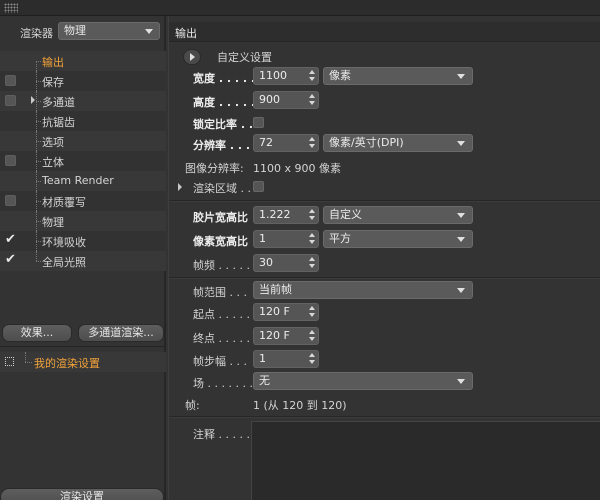 This screenshot has width=600, height=500. I want to click on film-aspect-row: 胶片宽高比 1.222 自定义, so click(384, 216).